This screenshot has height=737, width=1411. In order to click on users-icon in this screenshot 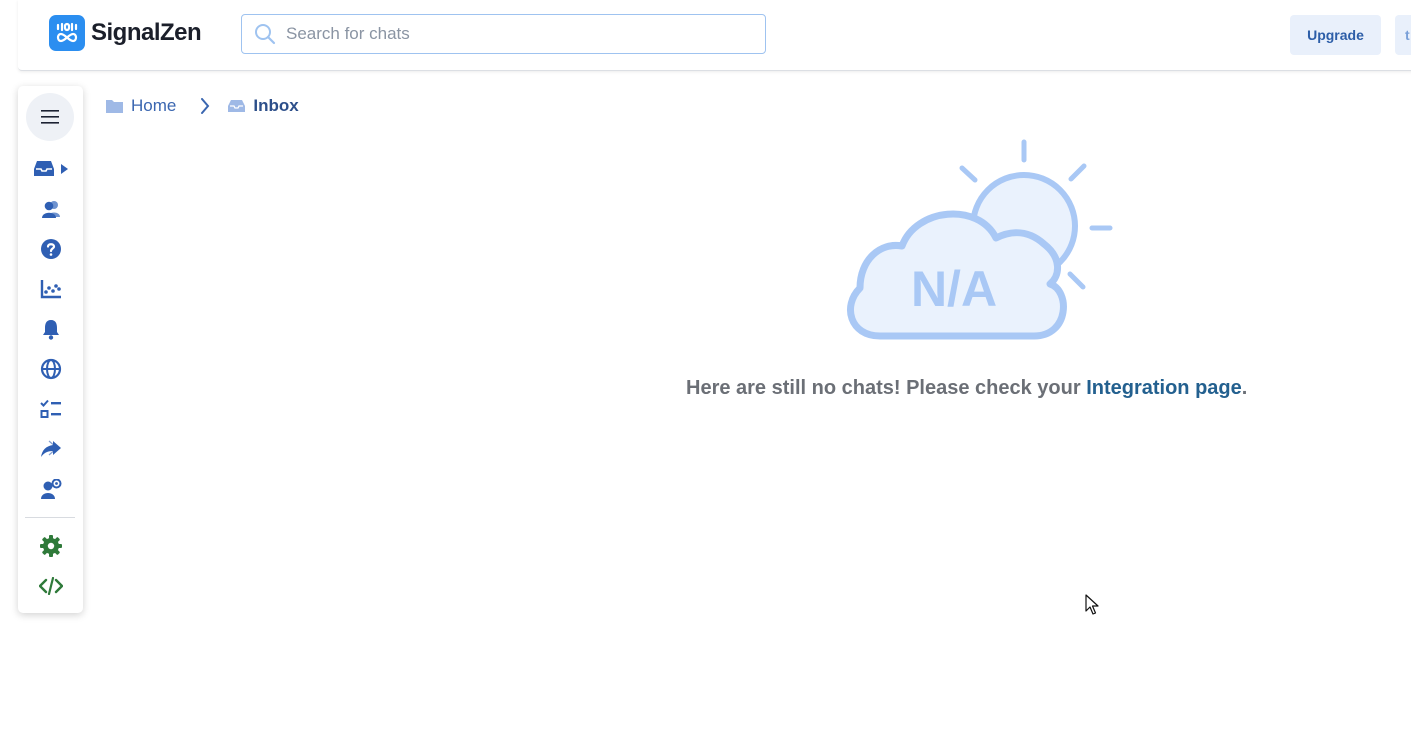, I will do `click(50, 209)`.